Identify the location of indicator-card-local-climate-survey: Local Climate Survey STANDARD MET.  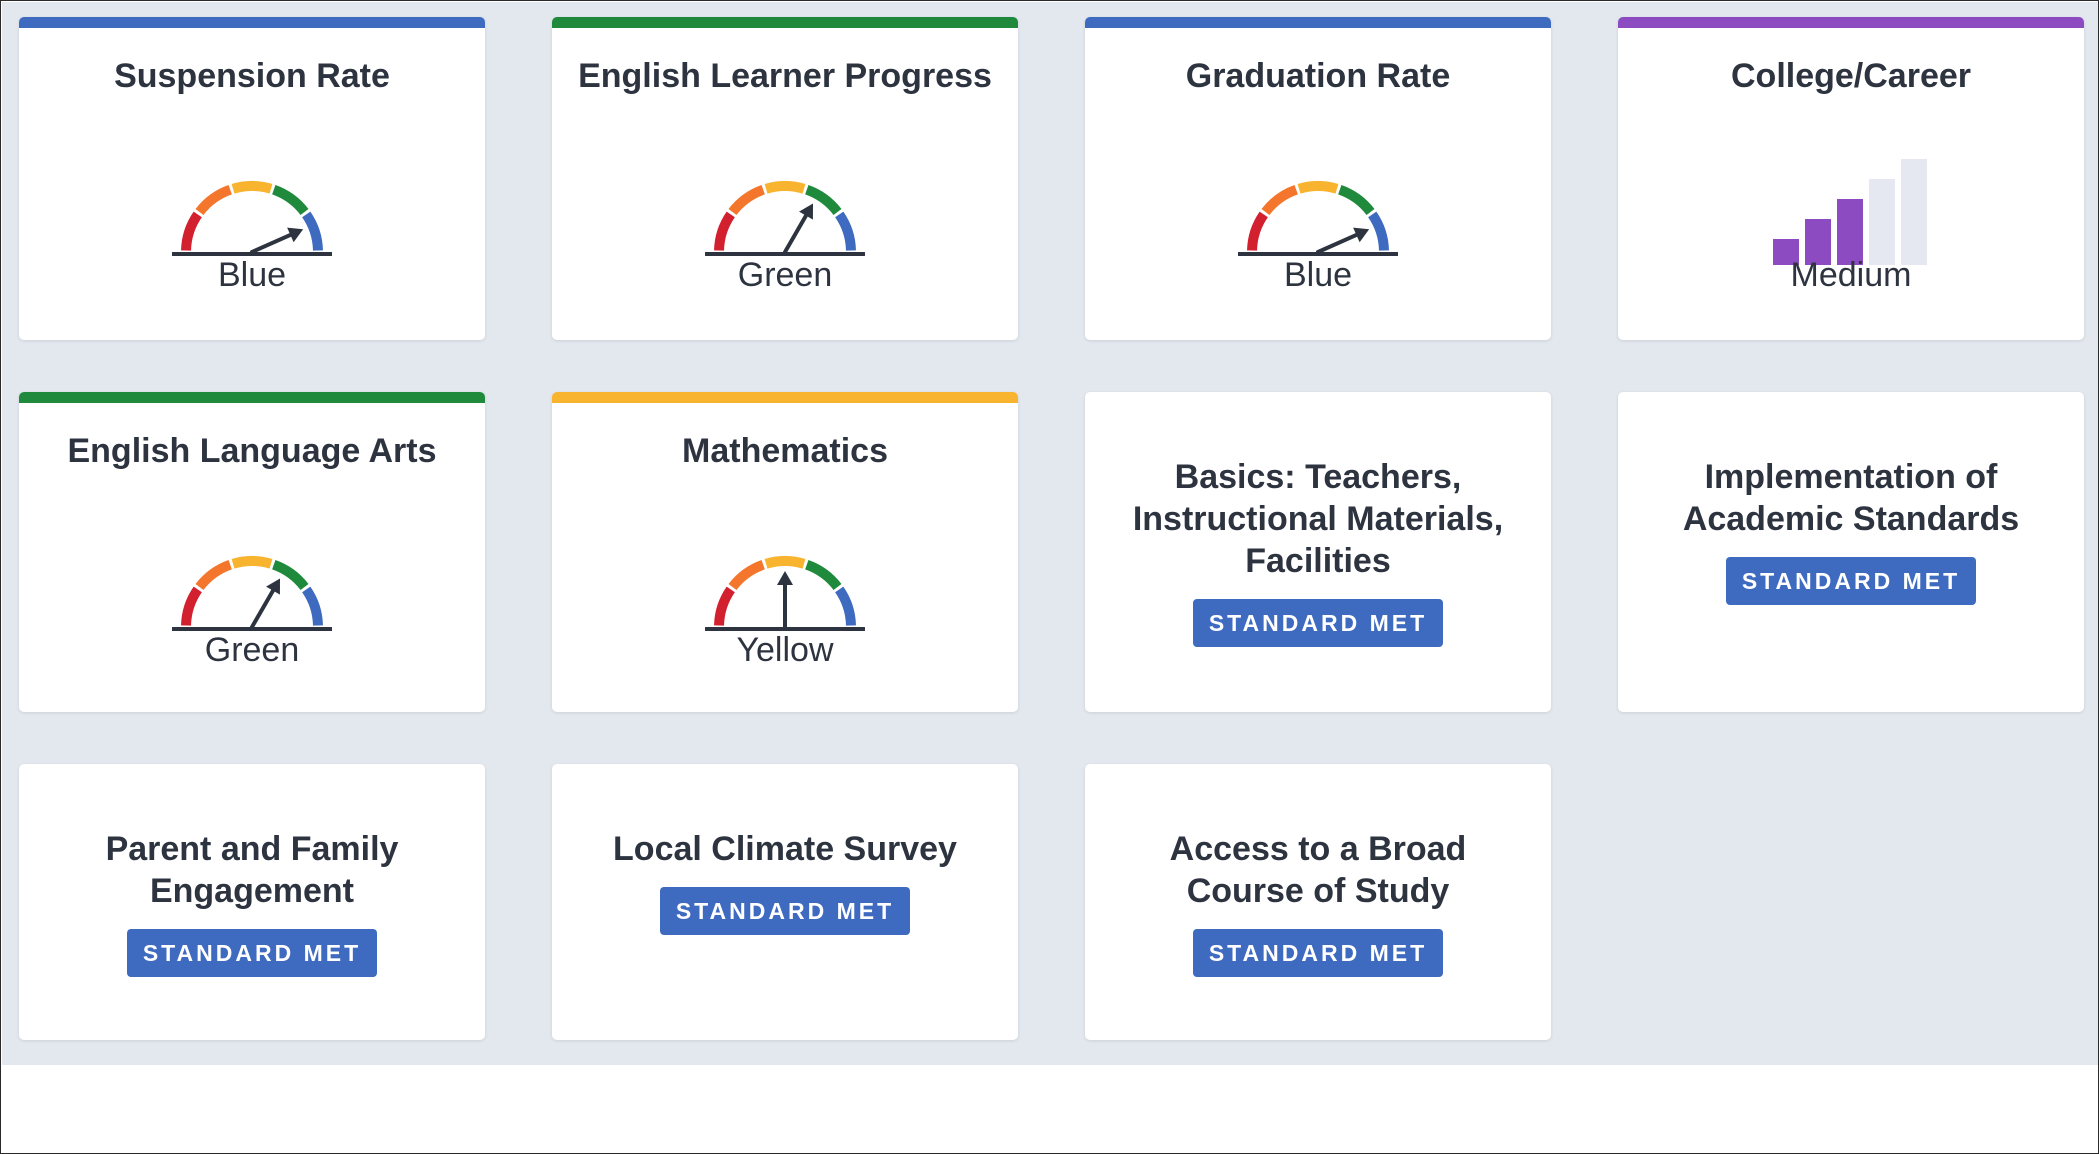
(785, 902).